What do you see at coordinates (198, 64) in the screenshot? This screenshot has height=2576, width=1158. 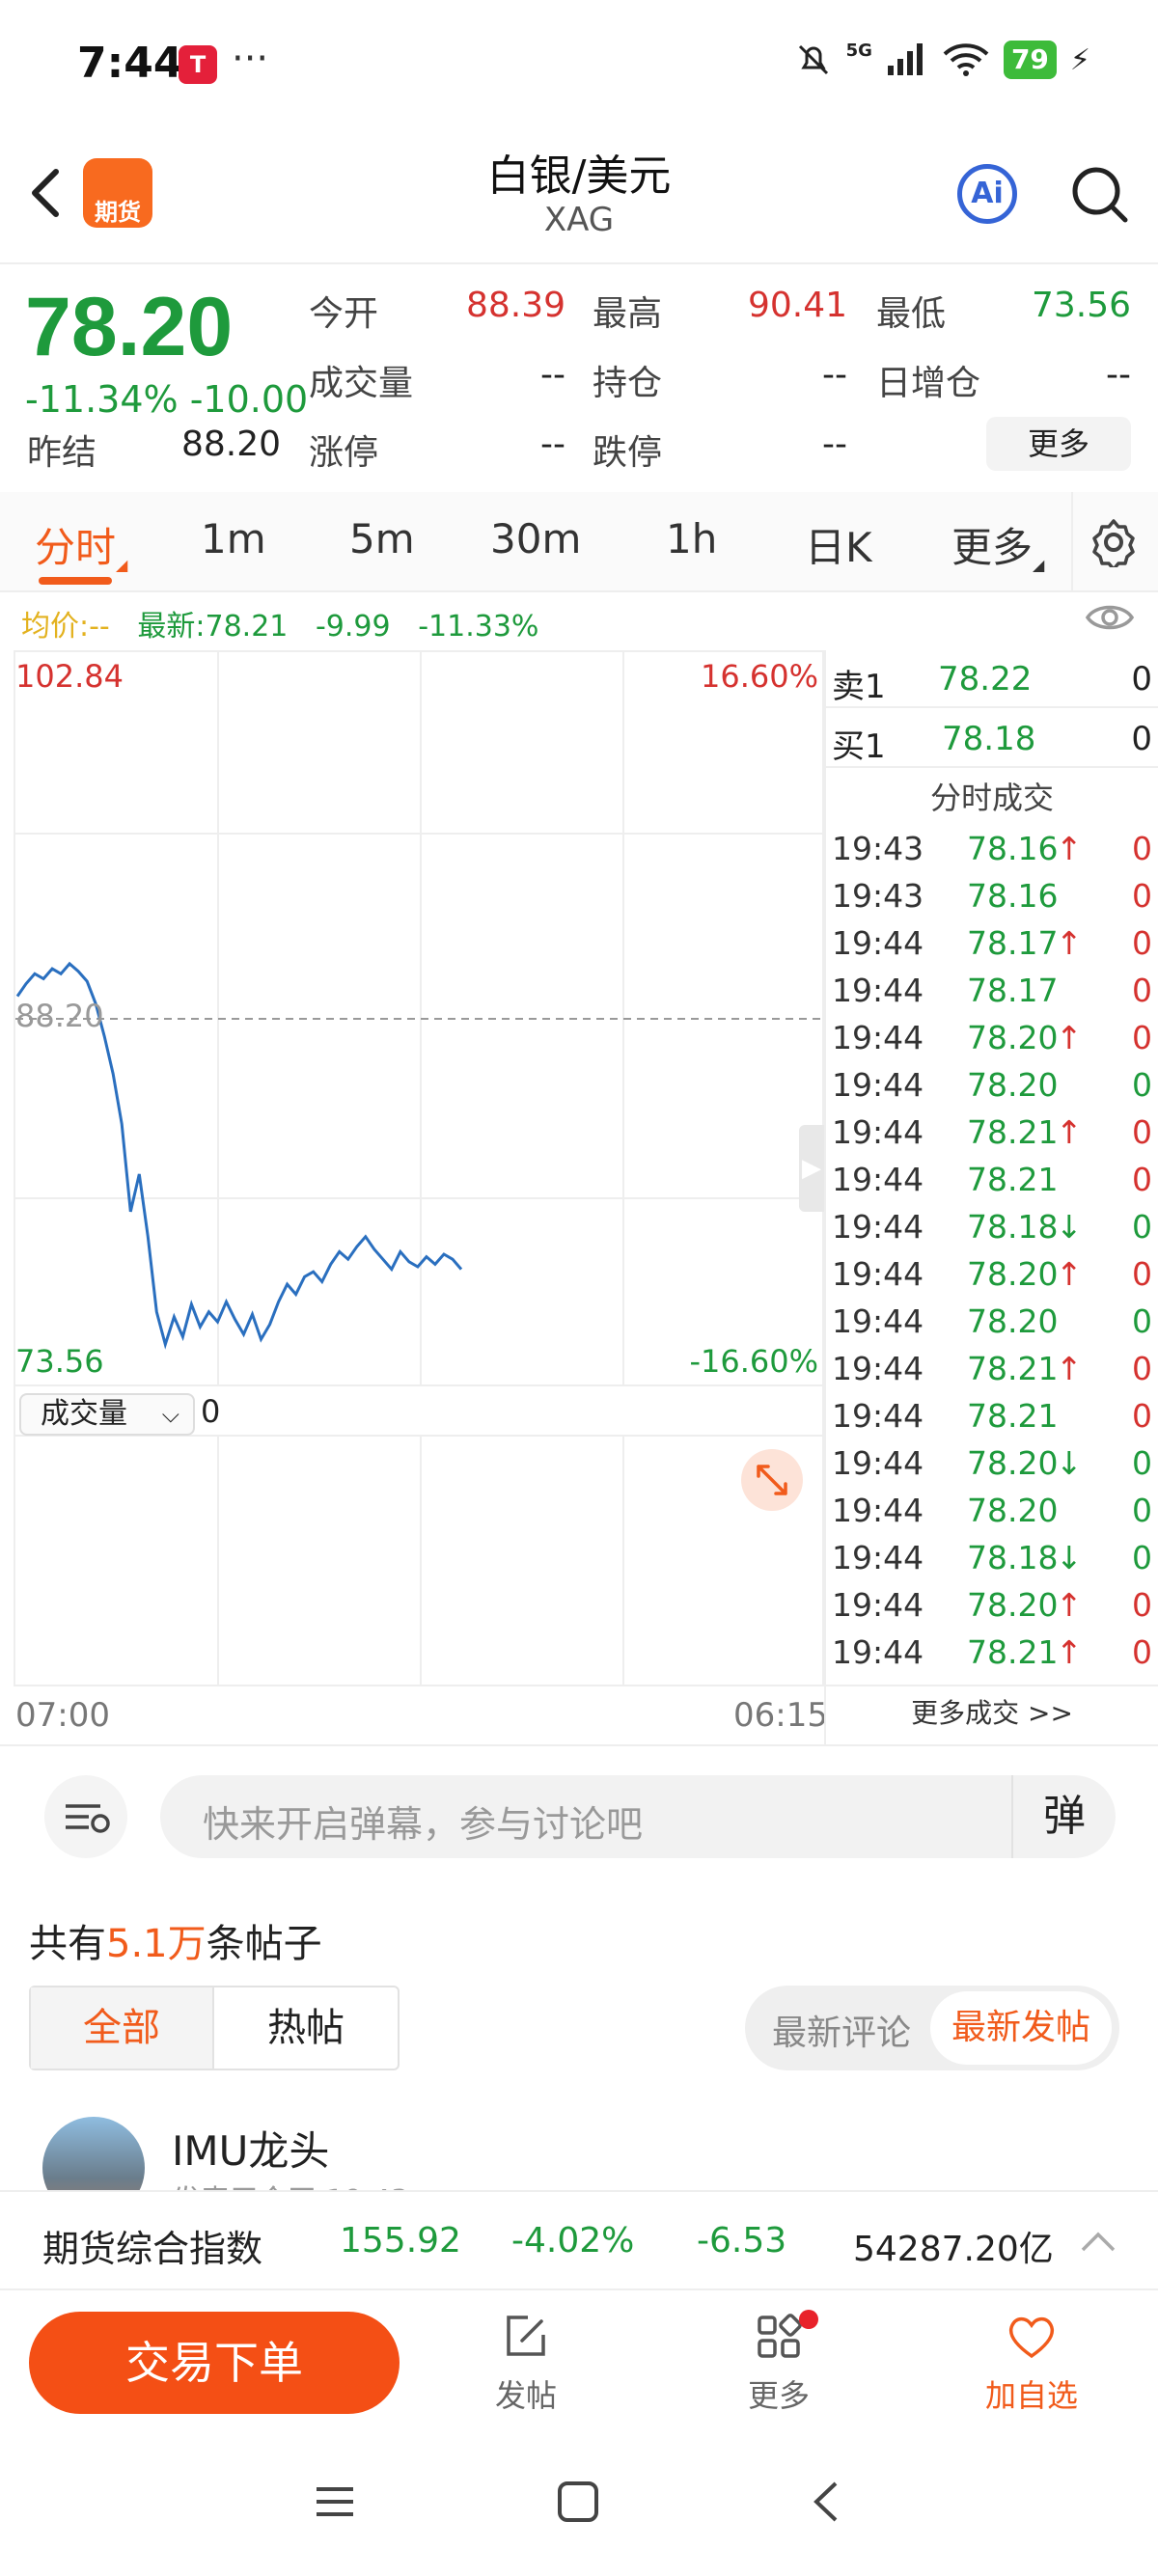 I see `tesla-app-icon: T` at bounding box center [198, 64].